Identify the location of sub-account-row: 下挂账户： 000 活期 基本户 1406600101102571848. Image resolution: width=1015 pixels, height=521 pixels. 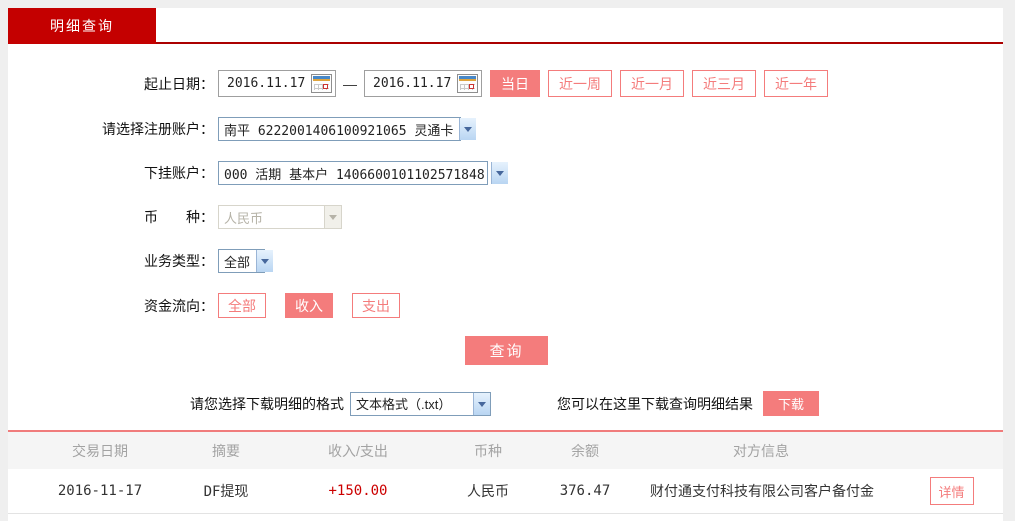
(505, 173).